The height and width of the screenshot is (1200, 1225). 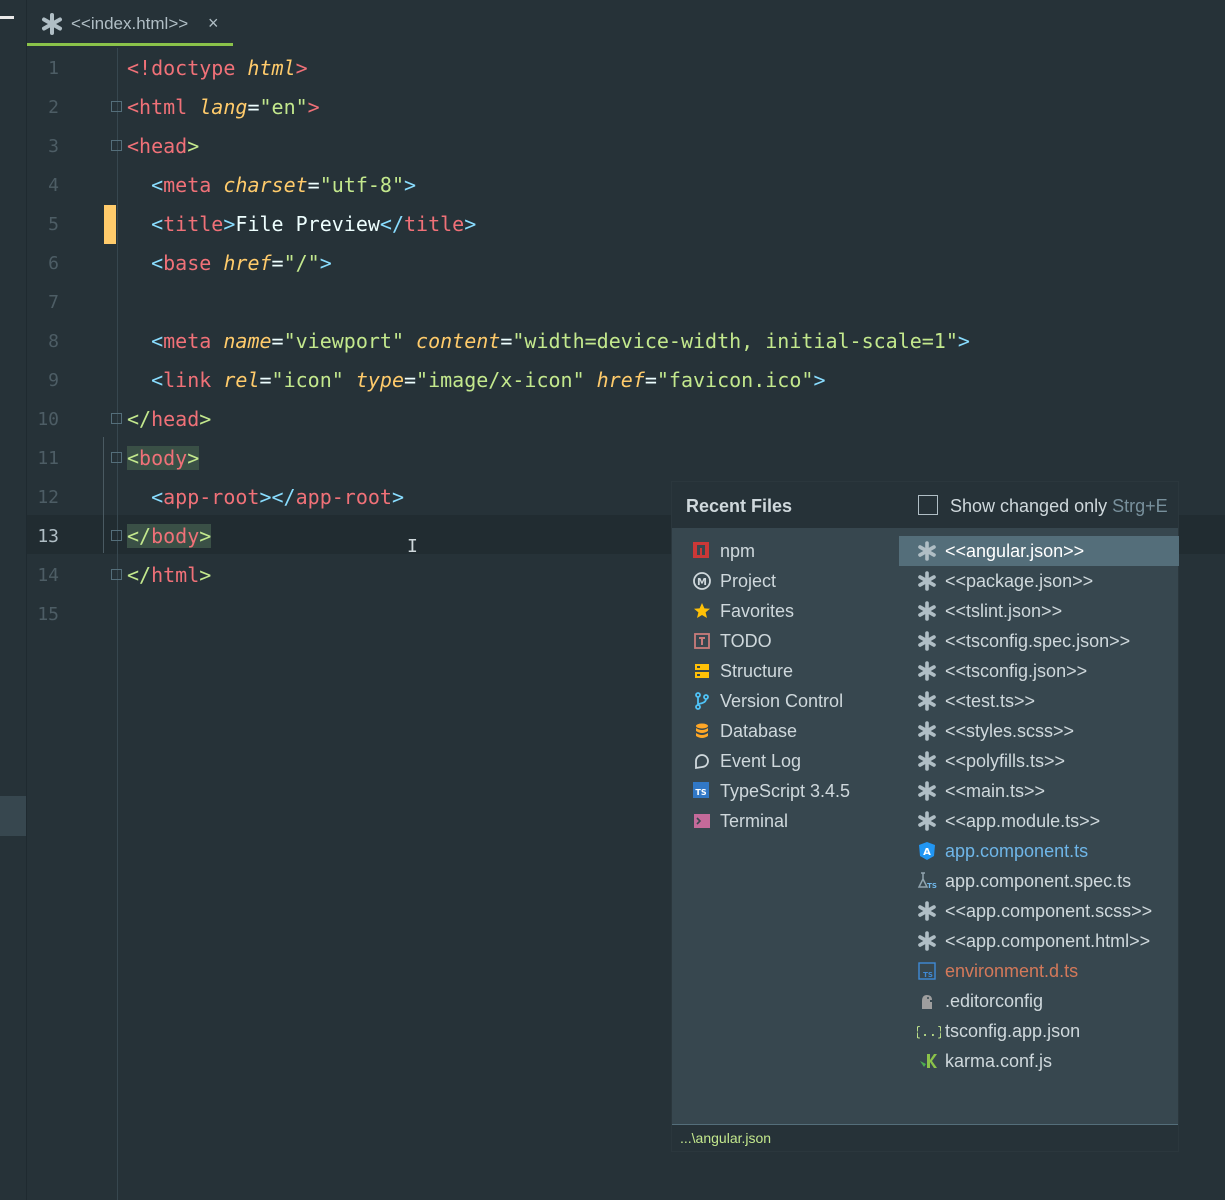 What do you see at coordinates (739, 506) in the screenshot?
I see `popup-title: Recent Files` at bounding box center [739, 506].